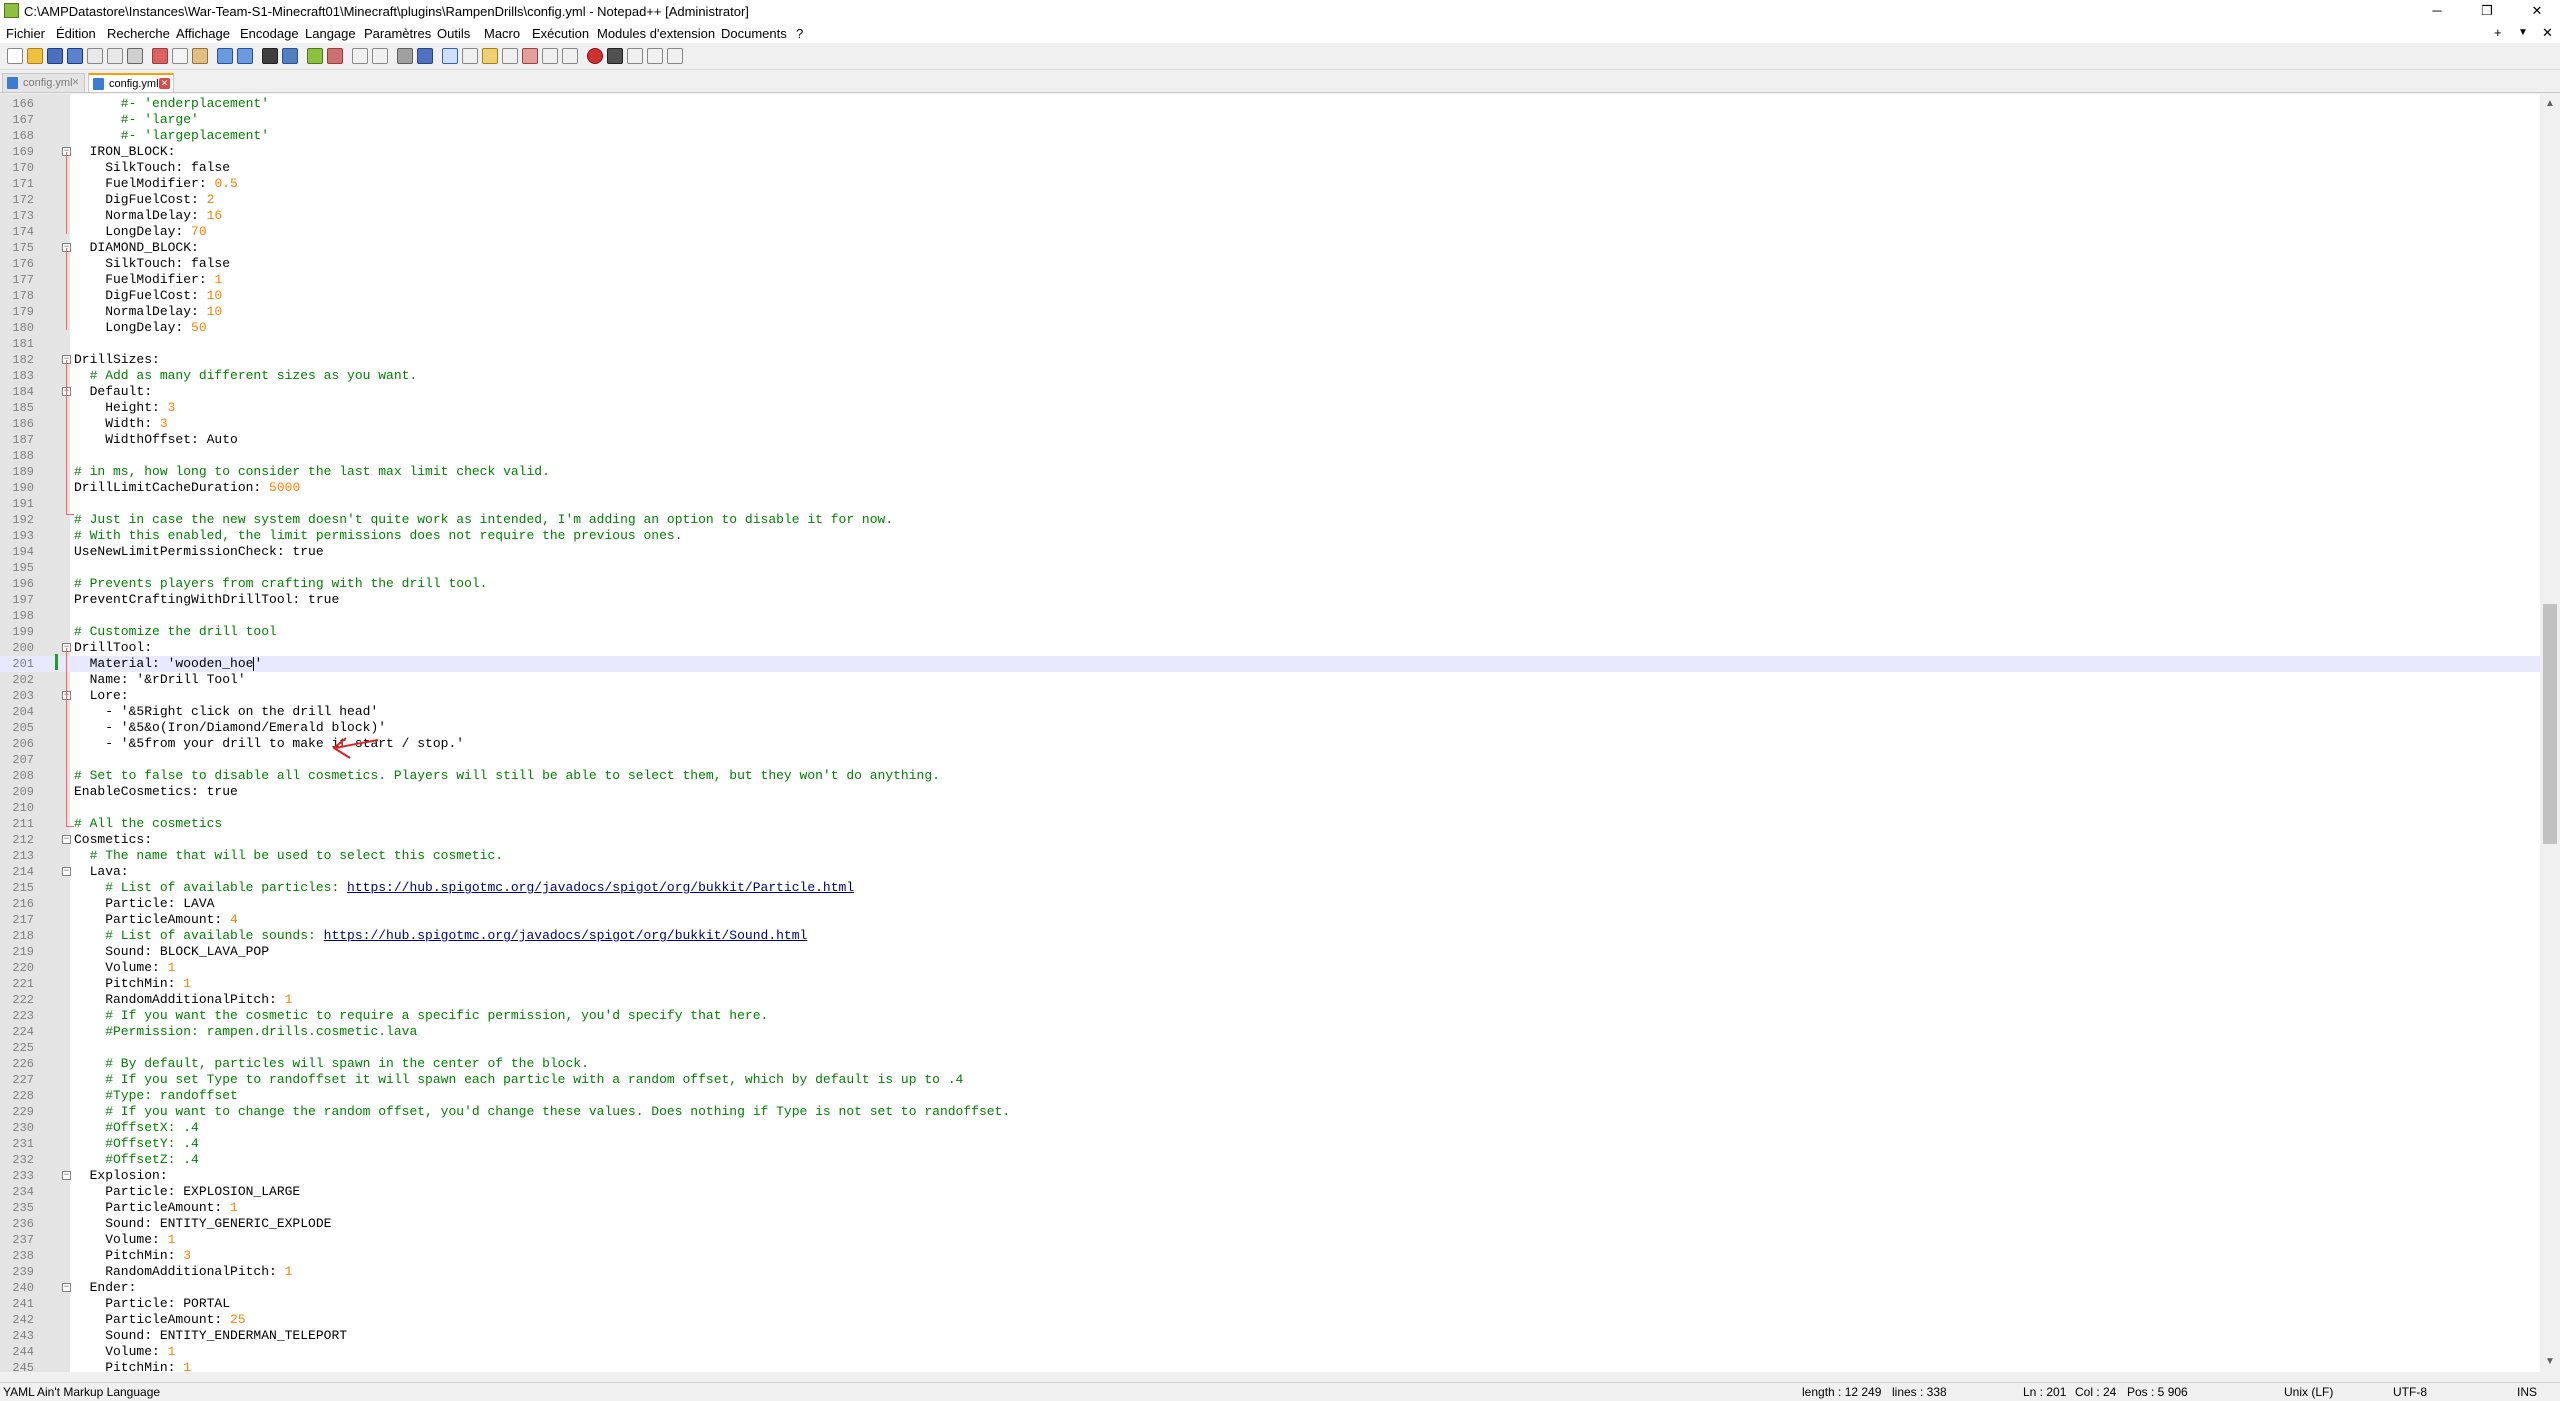 This screenshot has width=2560, height=1401. I want to click on indent-guide-icon, so click(450, 56).